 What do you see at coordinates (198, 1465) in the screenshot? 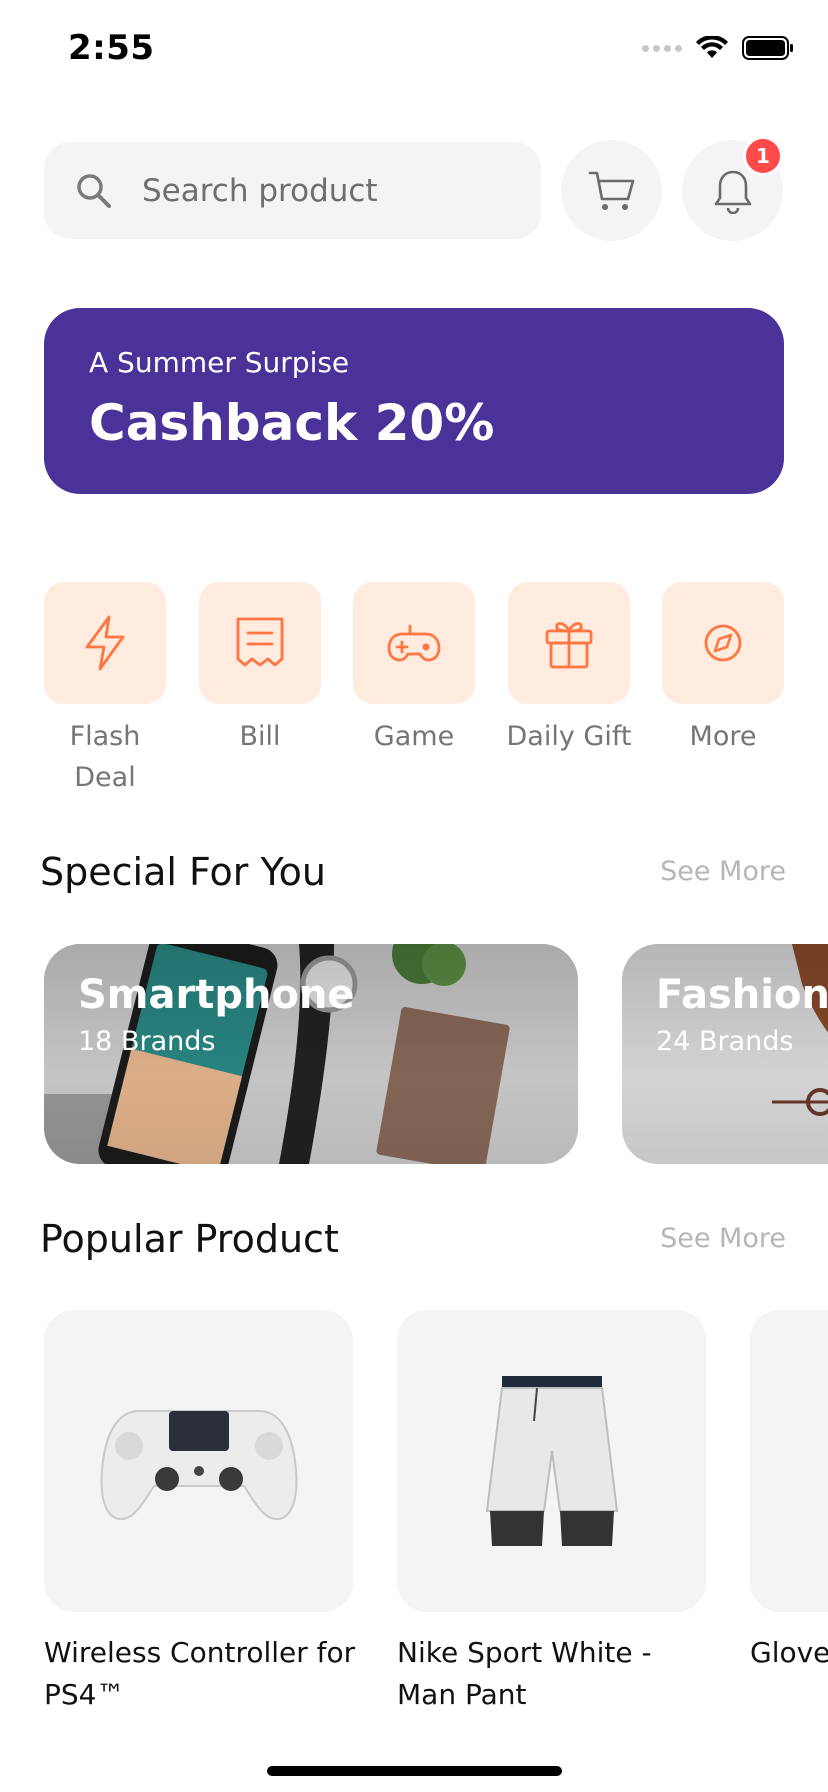
I see `game-controller-image` at bounding box center [198, 1465].